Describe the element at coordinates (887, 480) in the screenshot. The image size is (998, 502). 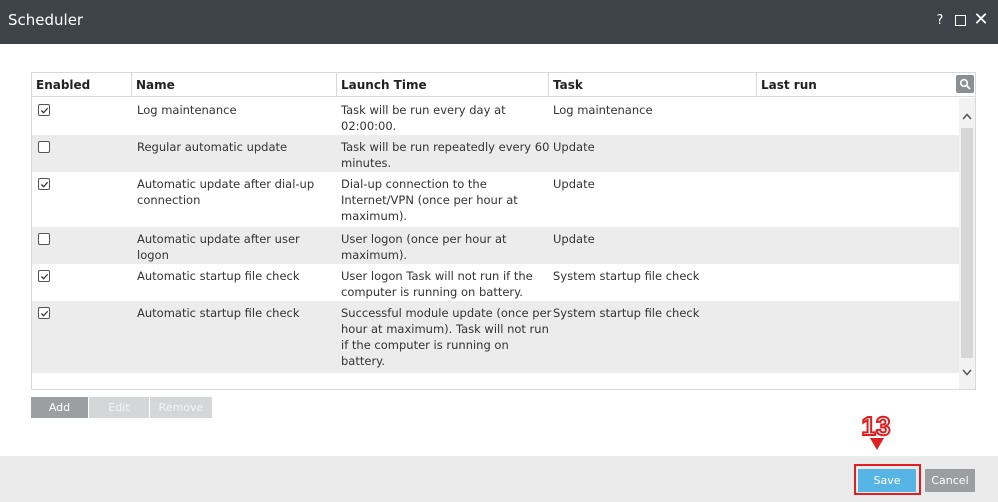
I see `save-button: Save` at that location.